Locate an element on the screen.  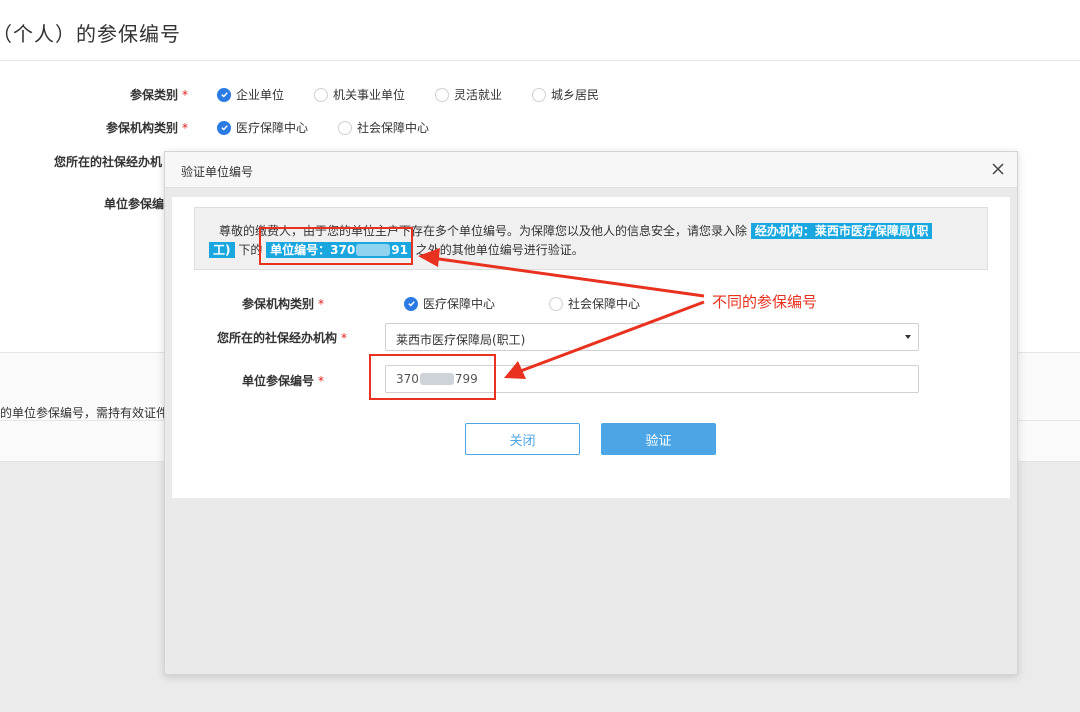
agency-select-value: 莱西市医疗保障局(职工) is located at coordinates (461, 340).